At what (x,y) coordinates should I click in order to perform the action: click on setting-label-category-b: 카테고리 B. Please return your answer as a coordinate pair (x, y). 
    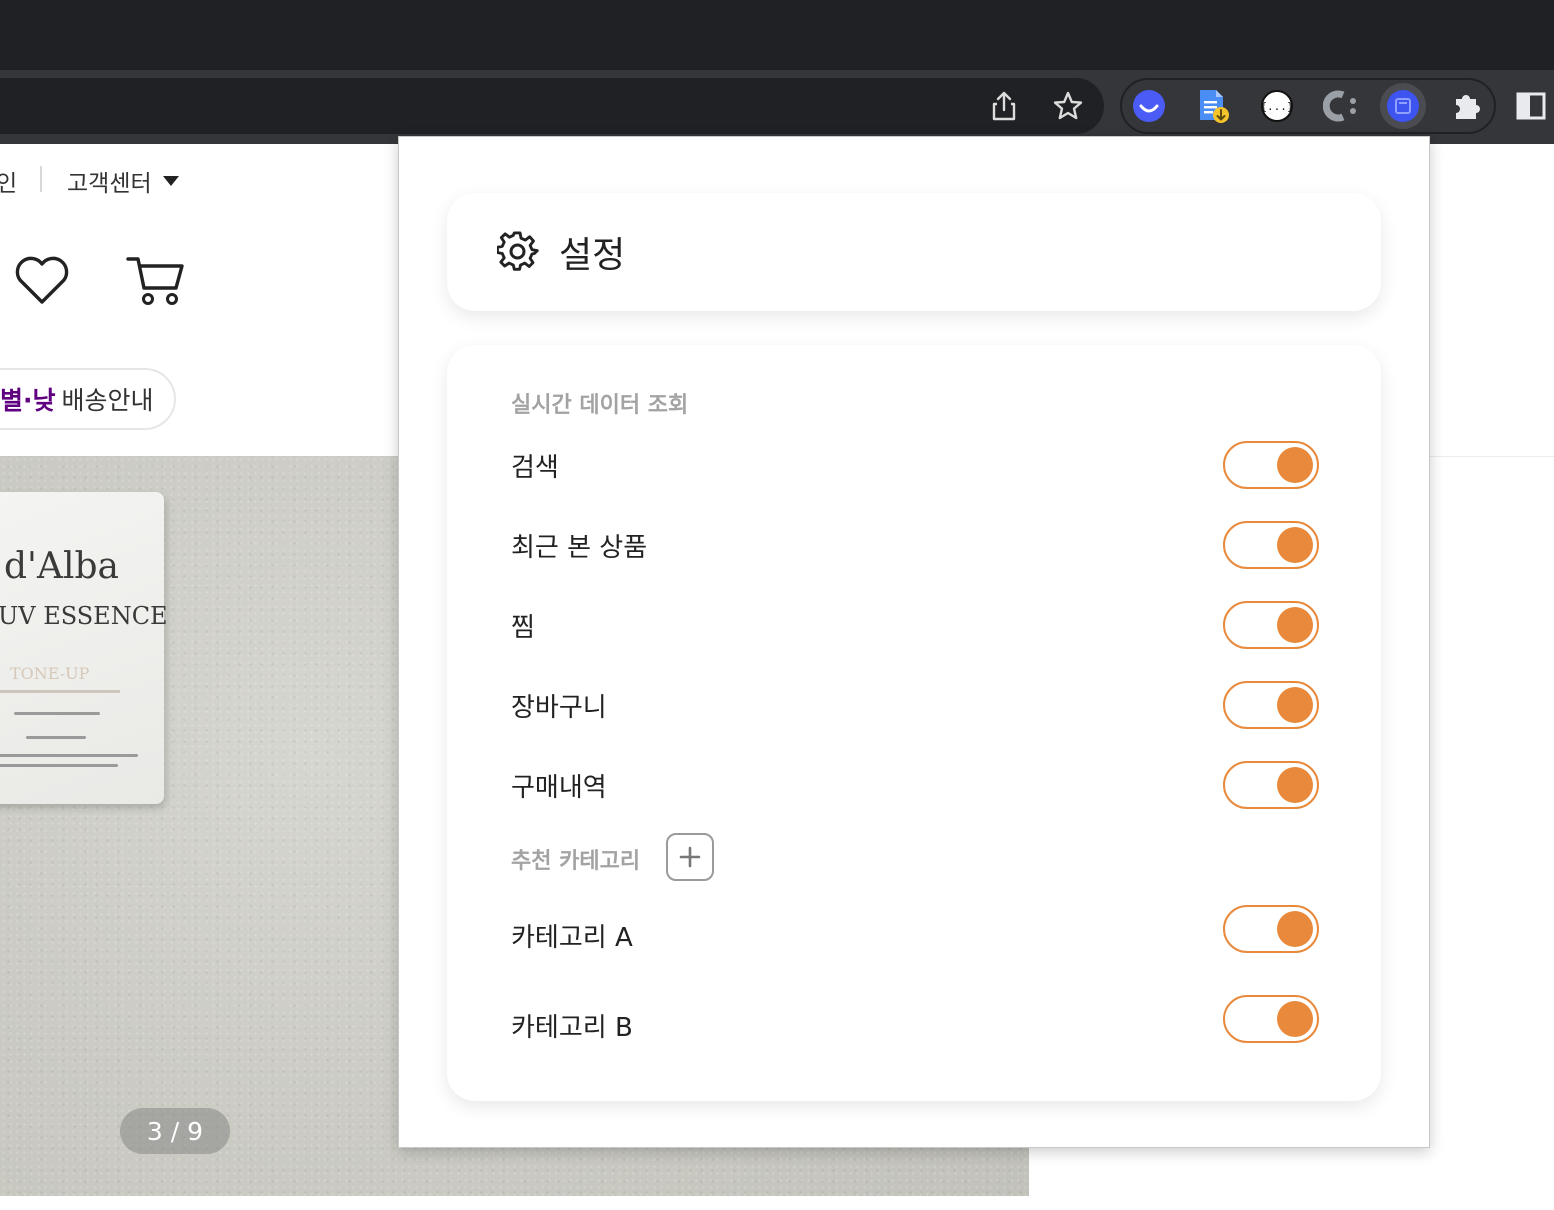
    Looking at the image, I should click on (572, 1028).